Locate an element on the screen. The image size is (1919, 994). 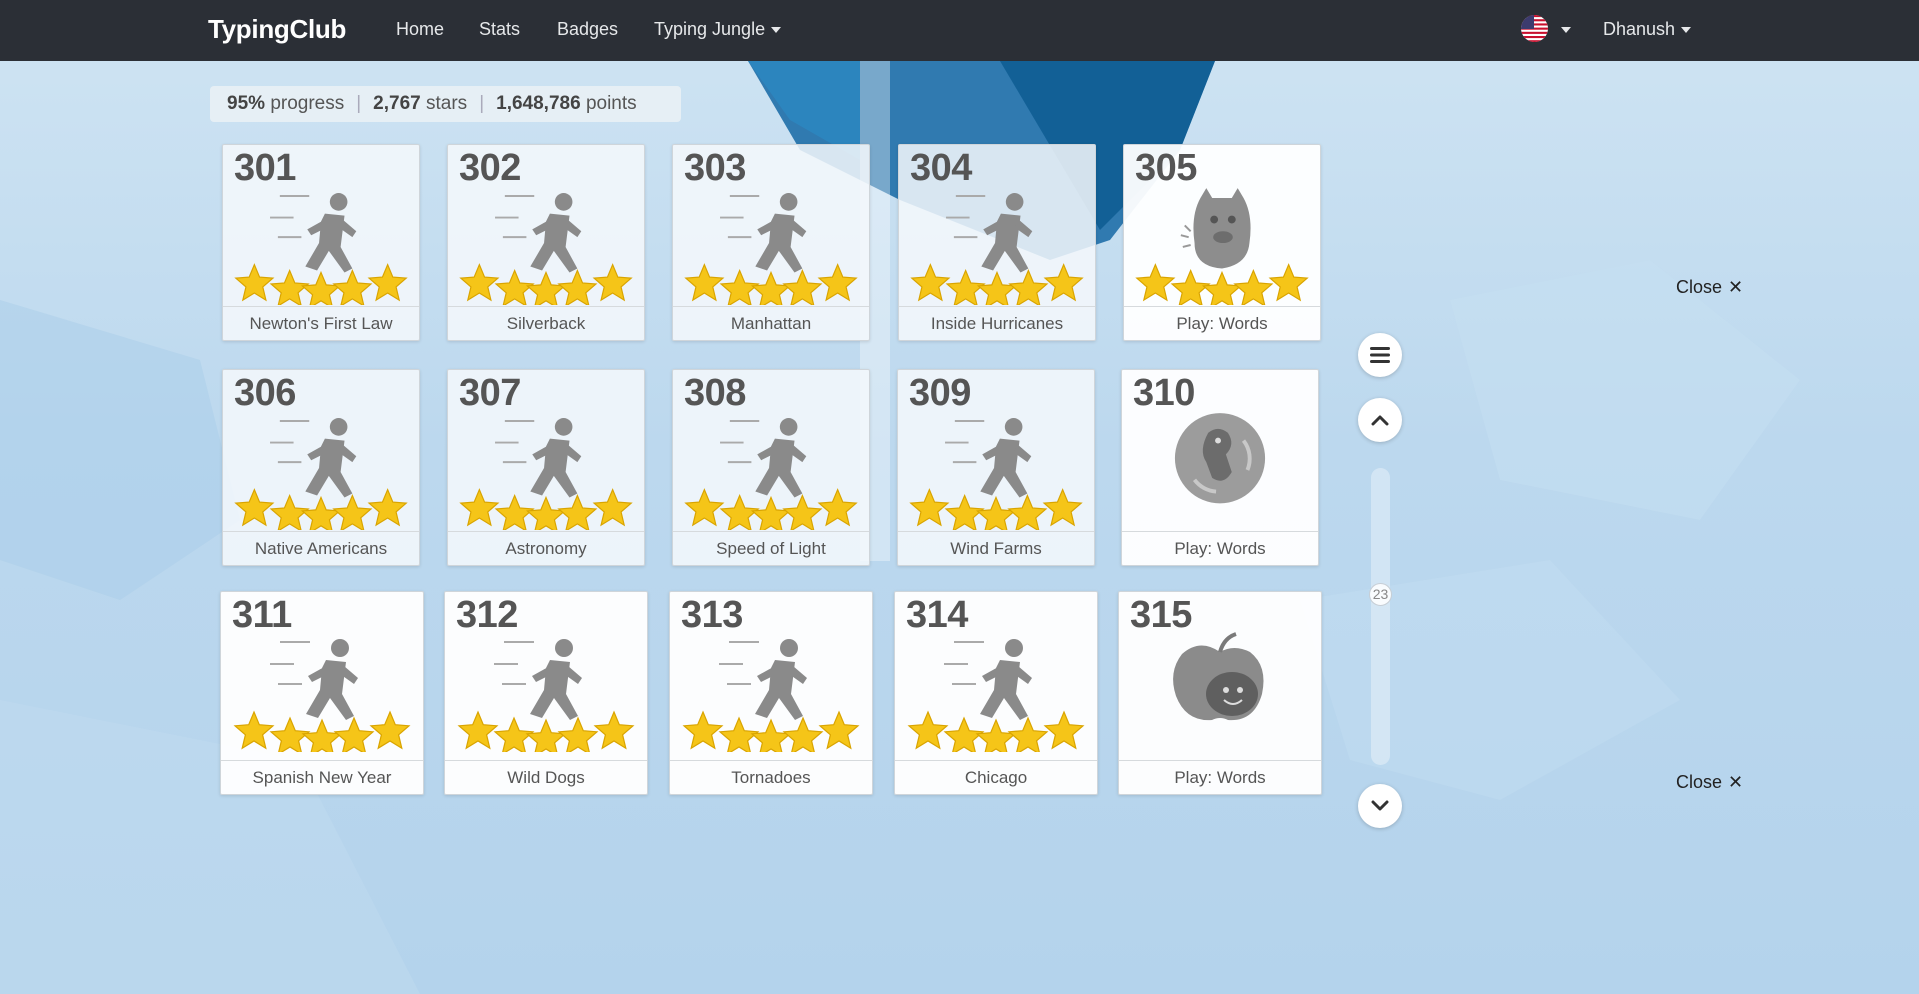
progress-label: progress is located at coordinates (307, 103).